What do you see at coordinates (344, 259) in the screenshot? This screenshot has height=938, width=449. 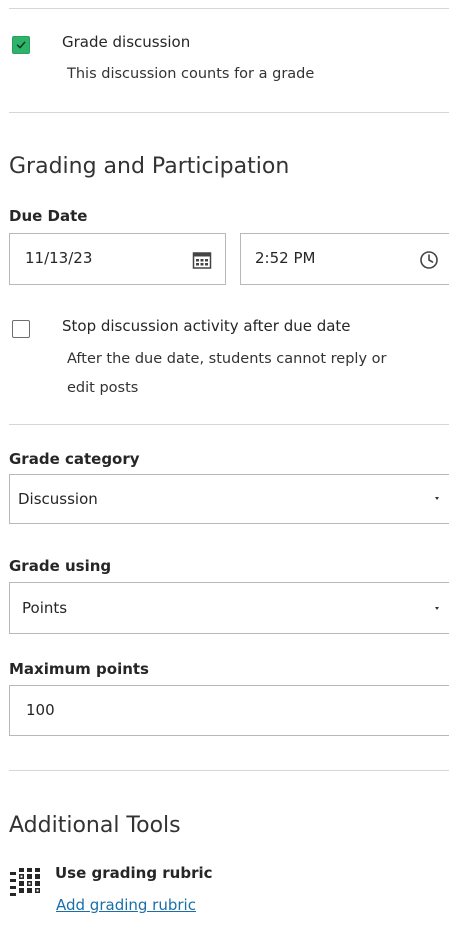 I see `due-time-input: 2:52 PM` at bounding box center [344, 259].